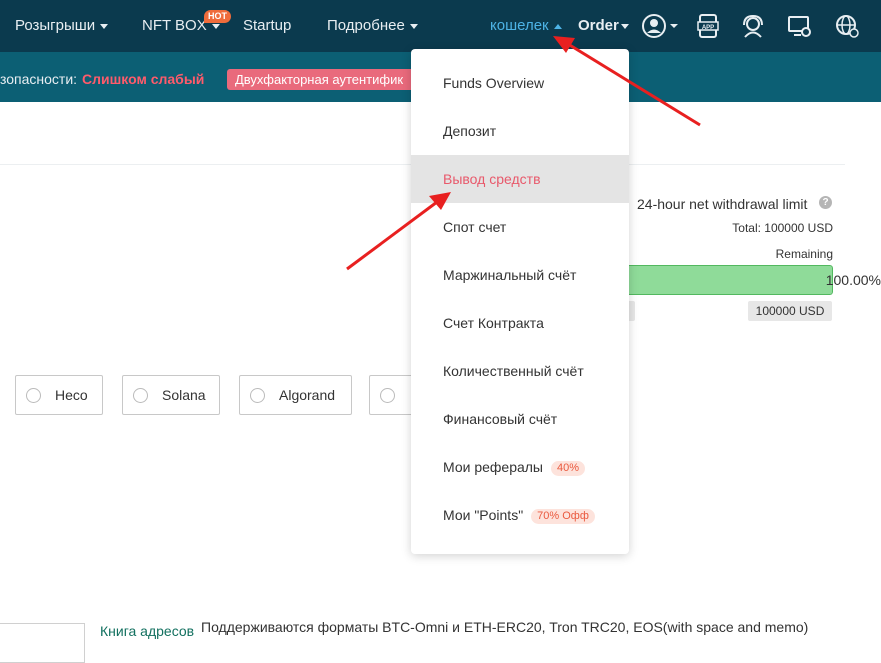 The image size is (881, 663). Describe the element at coordinates (71, 395) in the screenshot. I see `chain-option-label: Heco` at that location.